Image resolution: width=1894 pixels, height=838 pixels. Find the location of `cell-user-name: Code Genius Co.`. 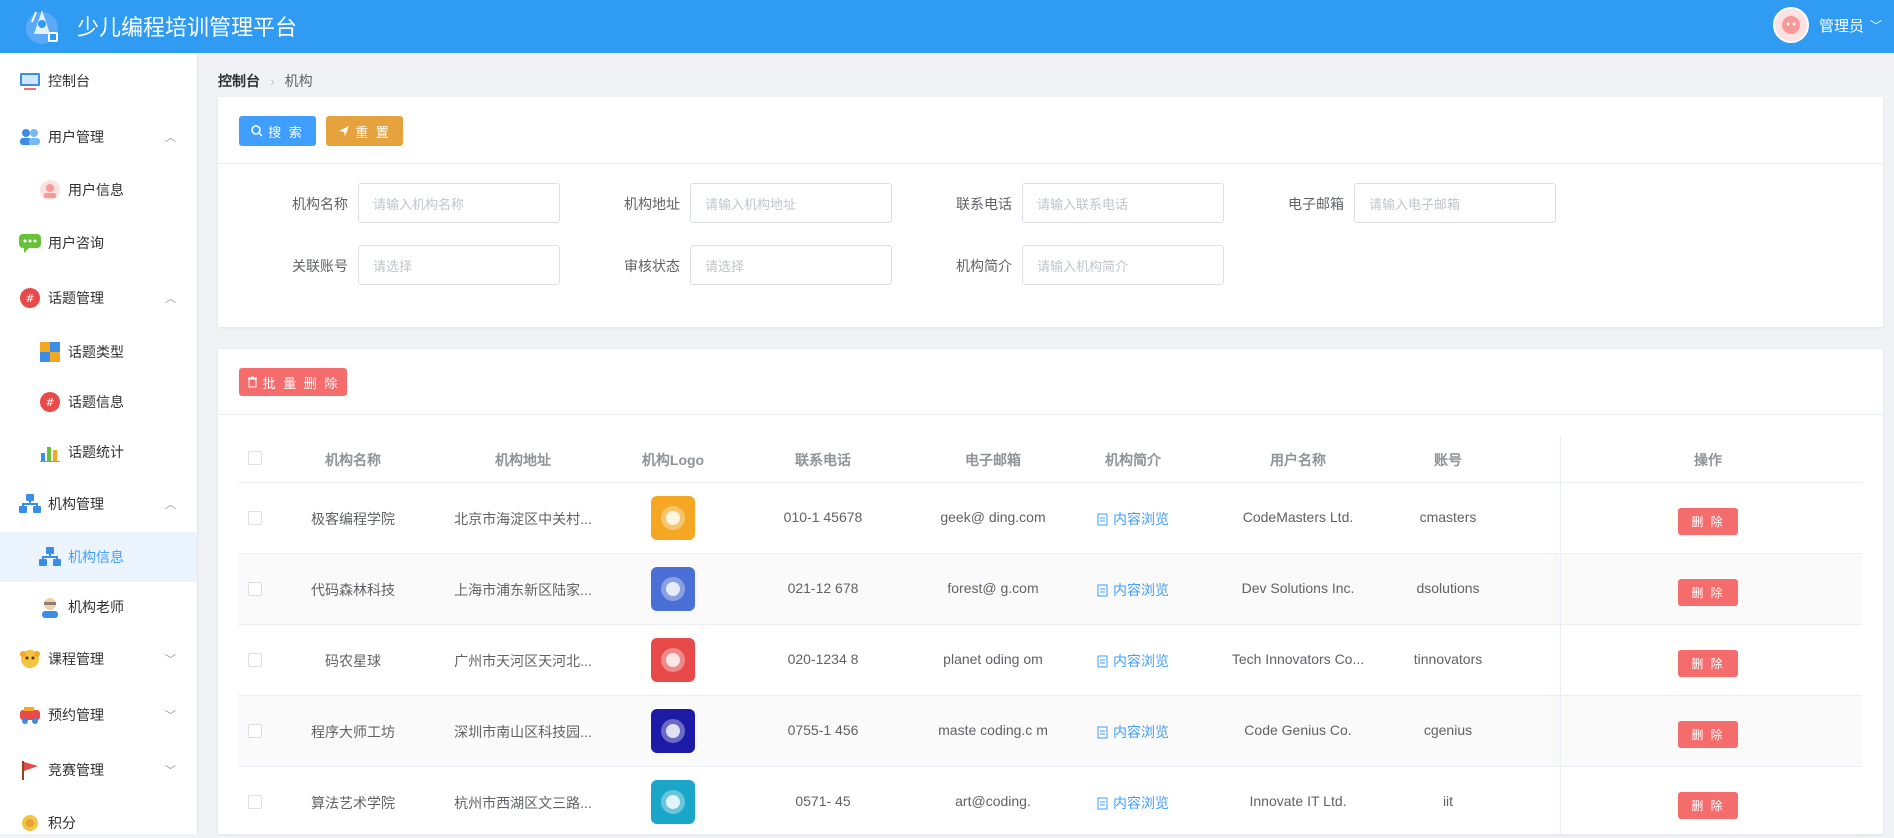

cell-user-name: Code Genius Co. is located at coordinates (1298, 730).